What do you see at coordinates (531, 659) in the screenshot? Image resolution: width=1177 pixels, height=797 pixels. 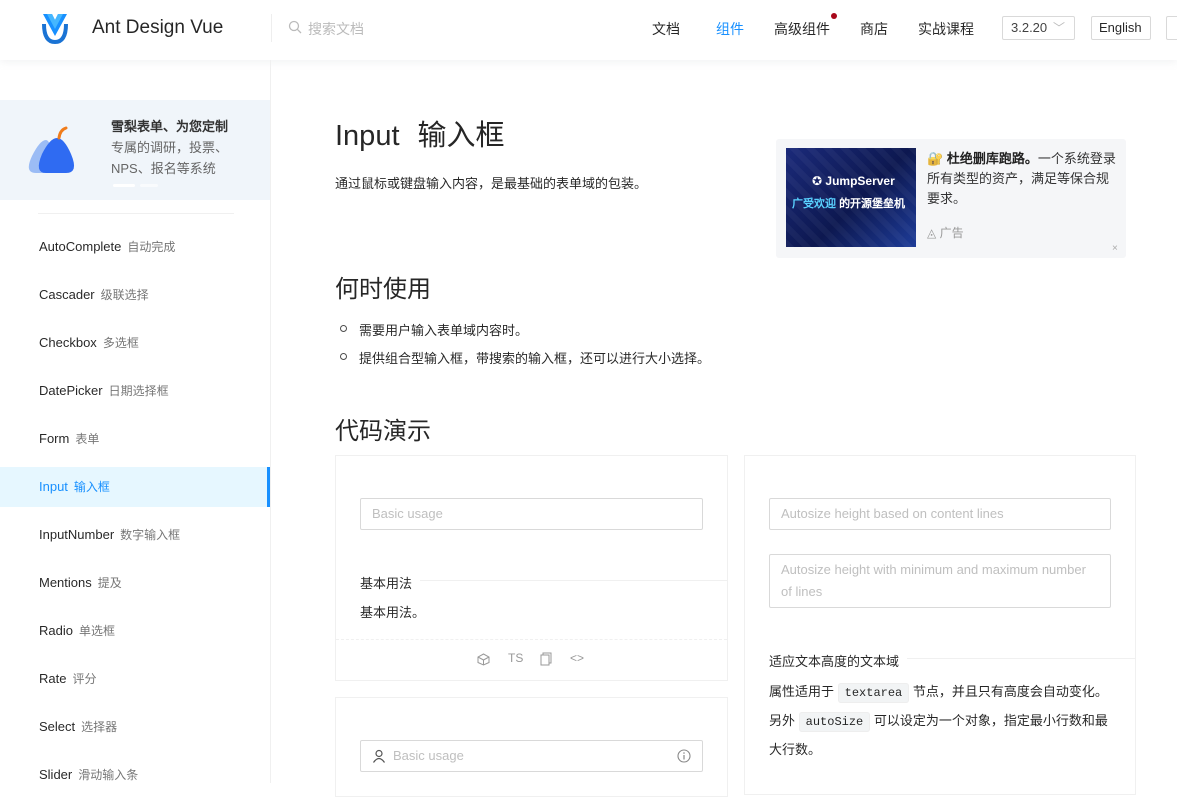 I see `demo-actions: TS <>` at bounding box center [531, 659].